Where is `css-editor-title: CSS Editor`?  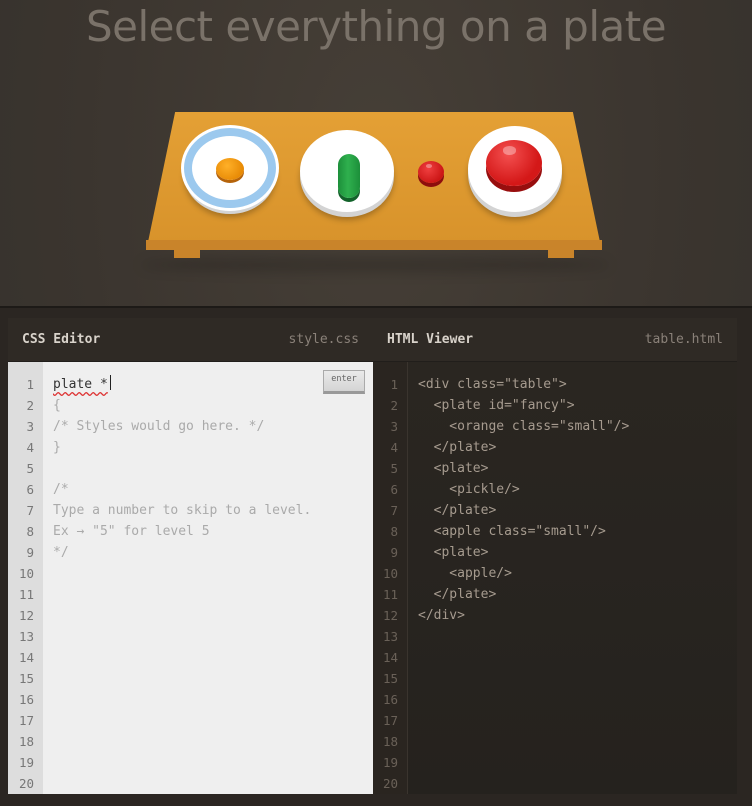
css-editor-title: CSS Editor is located at coordinates (61, 339).